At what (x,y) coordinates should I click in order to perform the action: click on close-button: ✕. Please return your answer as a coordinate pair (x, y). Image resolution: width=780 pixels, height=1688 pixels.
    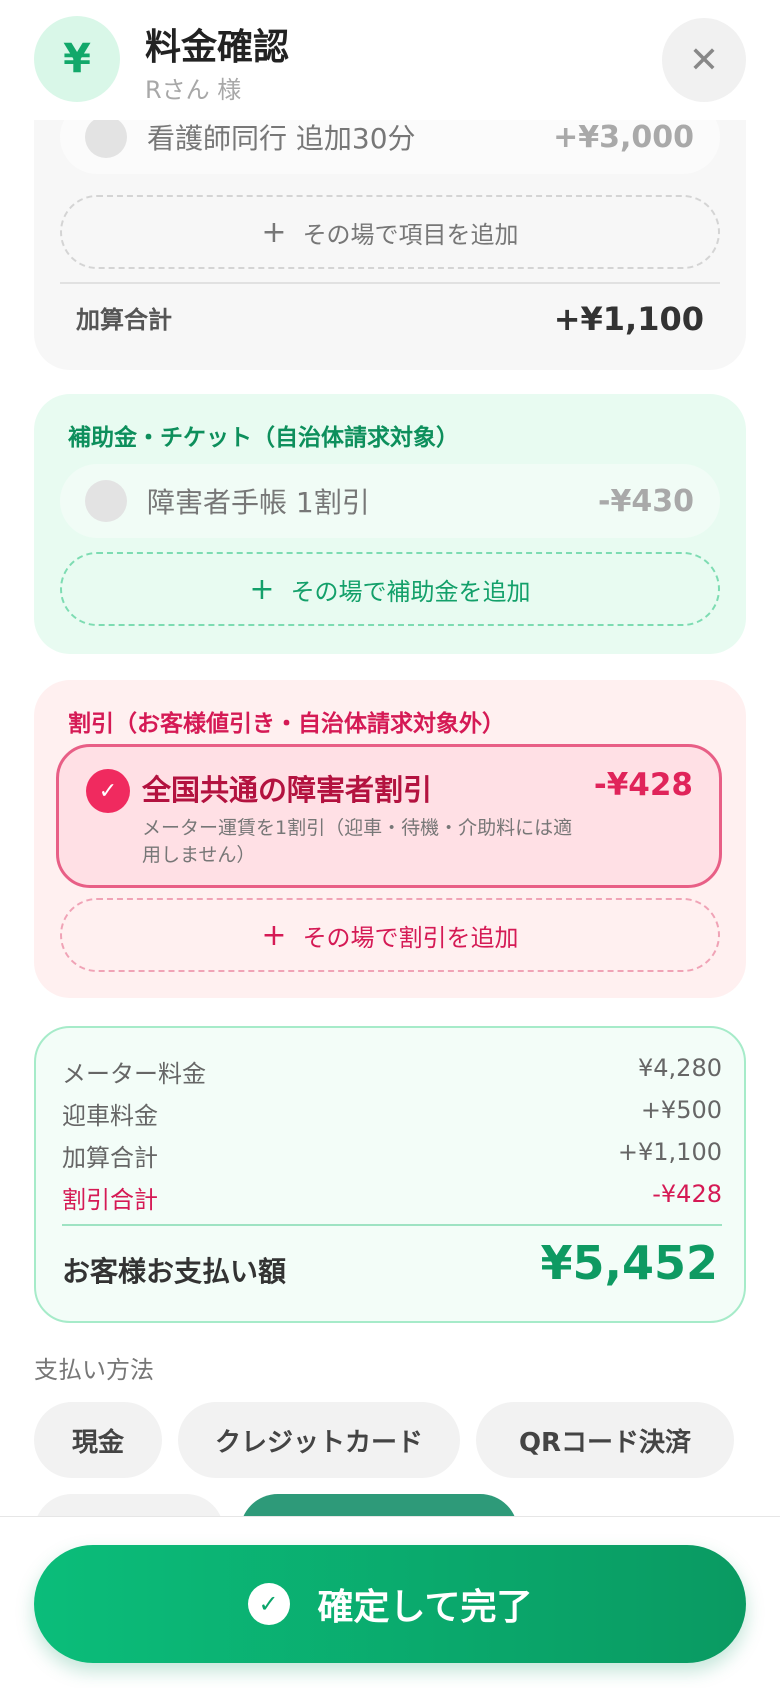
    Looking at the image, I should click on (704, 60).